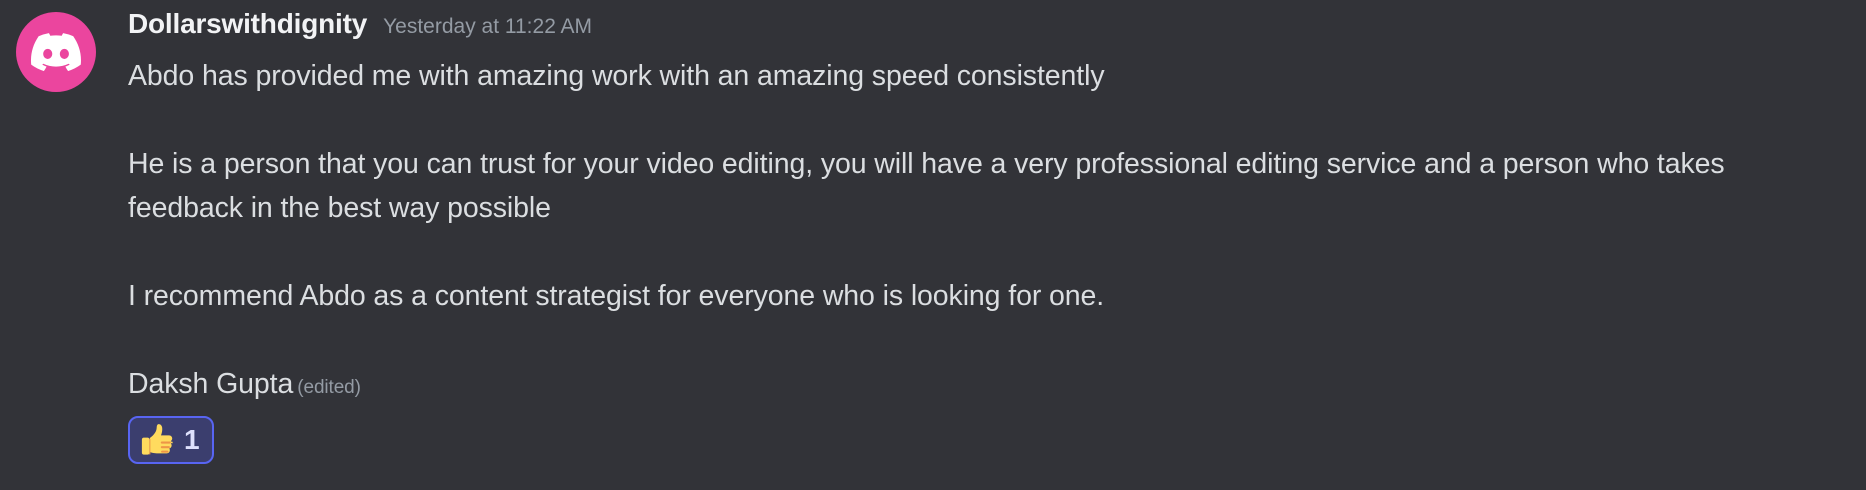  Describe the element at coordinates (211, 384) in the screenshot. I see `signature: Daksh Gupta` at that location.